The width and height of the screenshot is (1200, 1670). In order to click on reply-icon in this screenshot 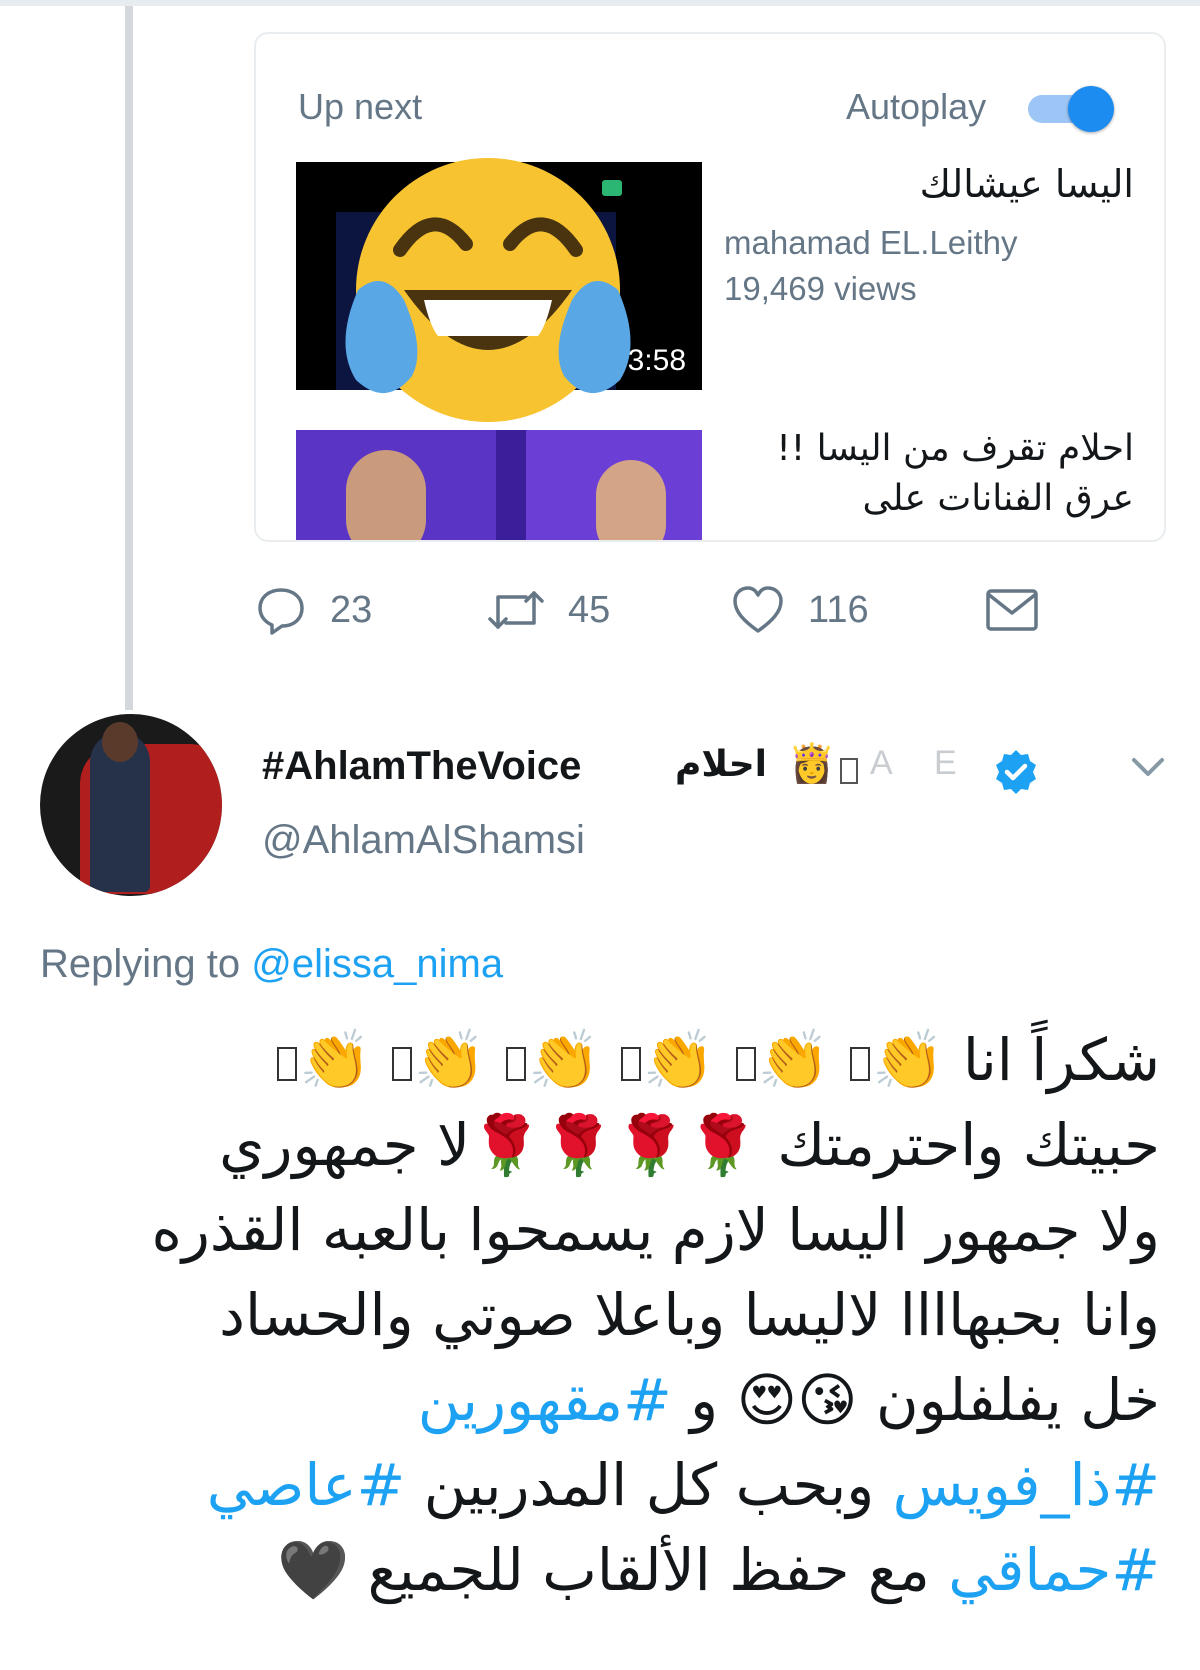, I will do `click(281, 611)`.